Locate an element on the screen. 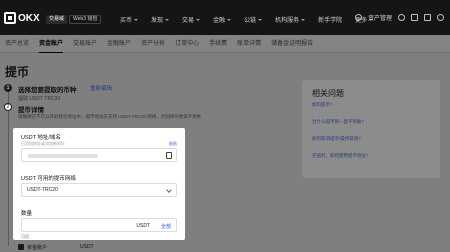 This screenshot has width=450, height=252. tab-bills: 账单详情 is located at coordinates (249, 44).